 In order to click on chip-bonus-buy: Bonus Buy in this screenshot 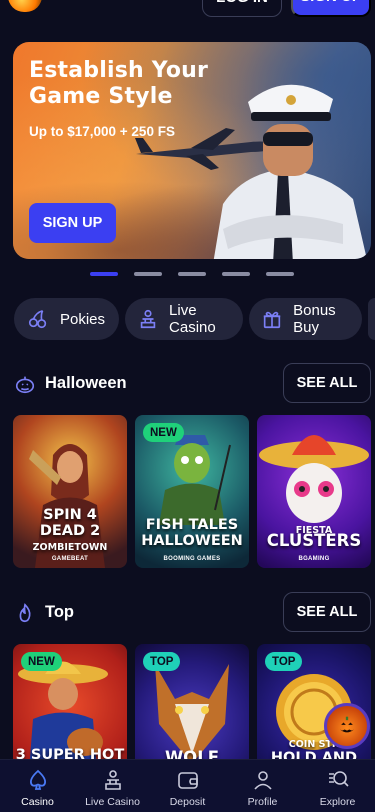, I will do `click(306, 319)`.